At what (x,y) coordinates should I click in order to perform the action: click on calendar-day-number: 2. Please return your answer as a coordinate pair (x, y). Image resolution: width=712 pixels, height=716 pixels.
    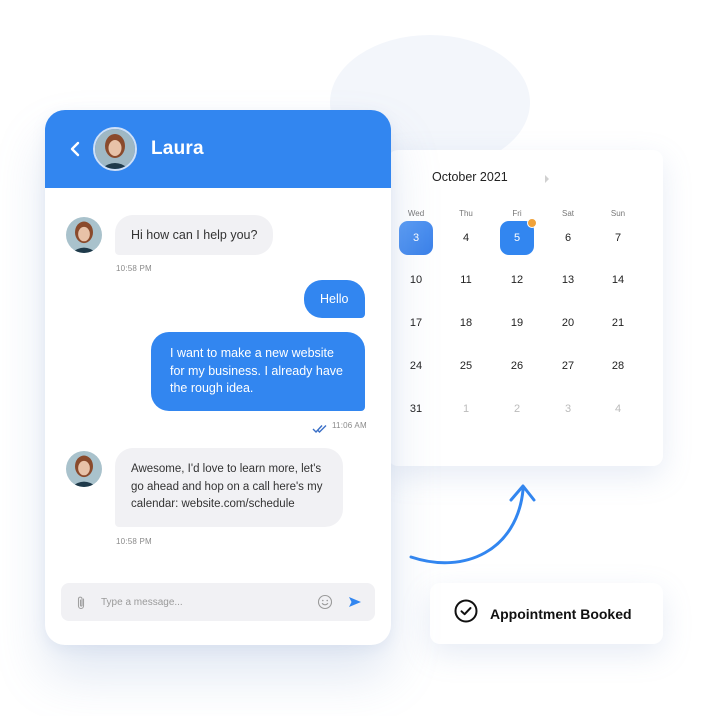
    Looking at the image, I should click on (517, 409).